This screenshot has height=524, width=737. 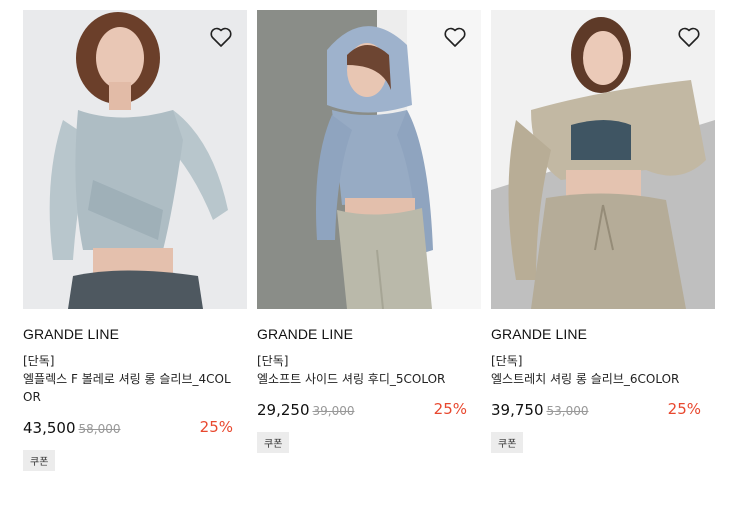 What do you see at coordinates (333, 411) in the screenshot?
I see `original-price: 39,000` at bounding box center [333, 411].